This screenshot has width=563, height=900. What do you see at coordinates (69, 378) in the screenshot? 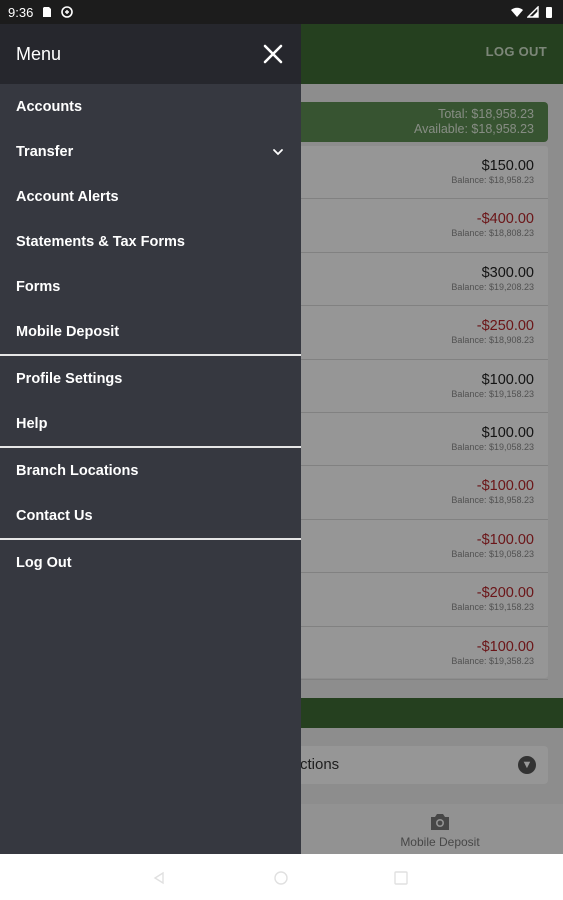
I see `menu-item-label: Profile Settings` at bounding box center [69, 378].